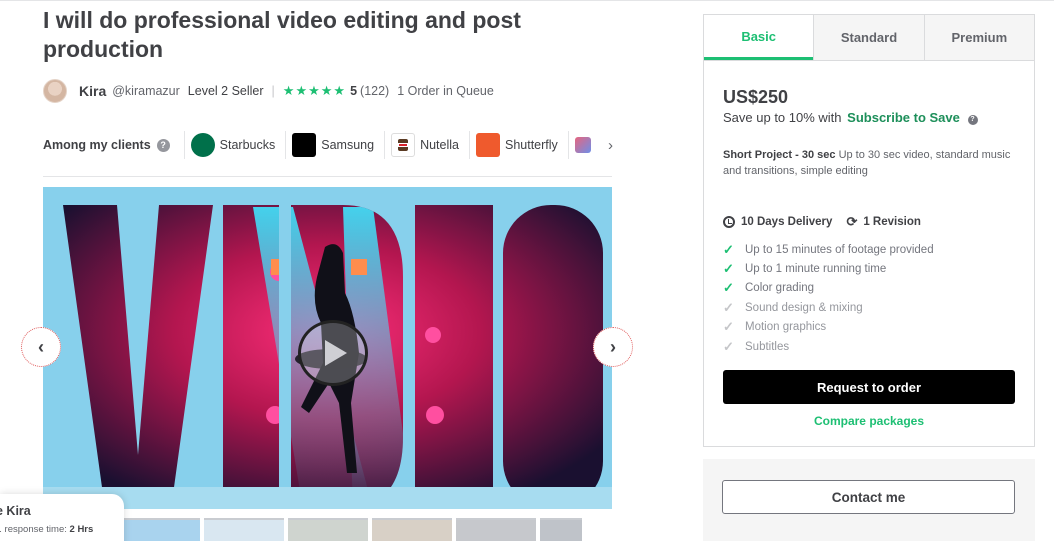 This screenshot has width=1054, height=541. I want to click on tab-standard: Standard, so click(868, 37).